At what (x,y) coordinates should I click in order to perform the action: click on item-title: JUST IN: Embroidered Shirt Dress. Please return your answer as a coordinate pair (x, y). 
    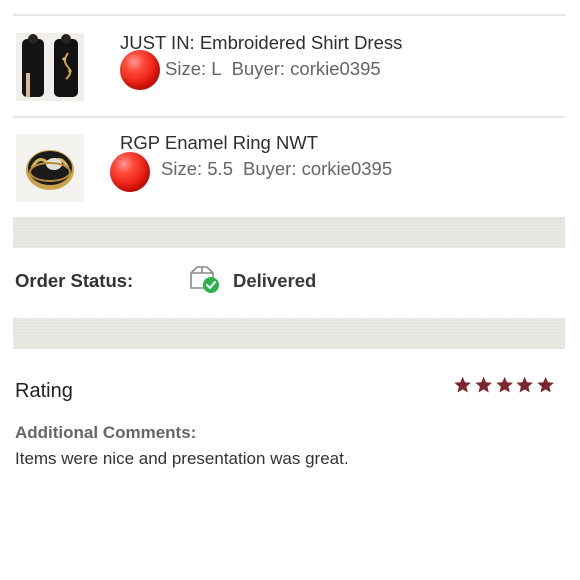
    Looking at the image, I should click on (261, 43).